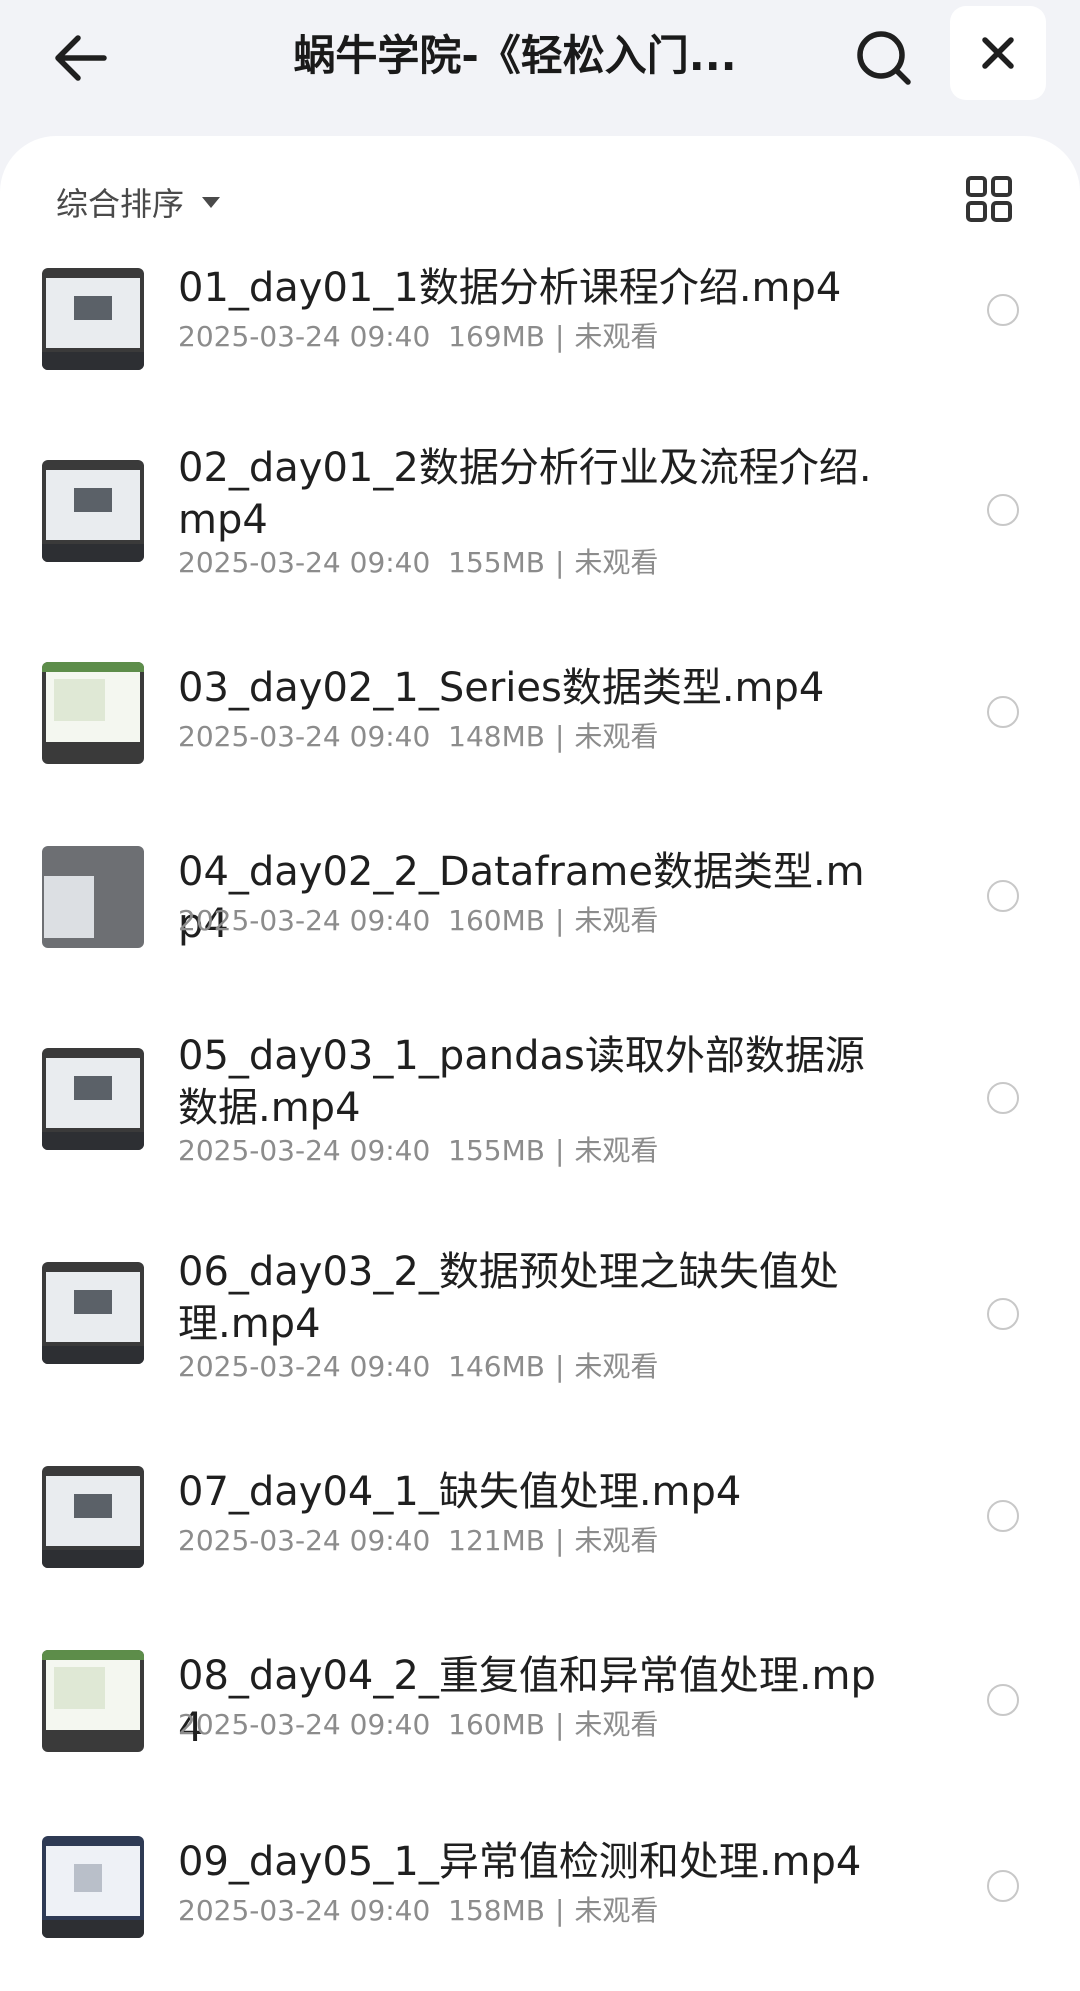 The height and width of the screenshot is (1991, 1080). I want to click on file-meta: 2025-03-24 09:40 158MB | 未观看, so click(418, 1910).